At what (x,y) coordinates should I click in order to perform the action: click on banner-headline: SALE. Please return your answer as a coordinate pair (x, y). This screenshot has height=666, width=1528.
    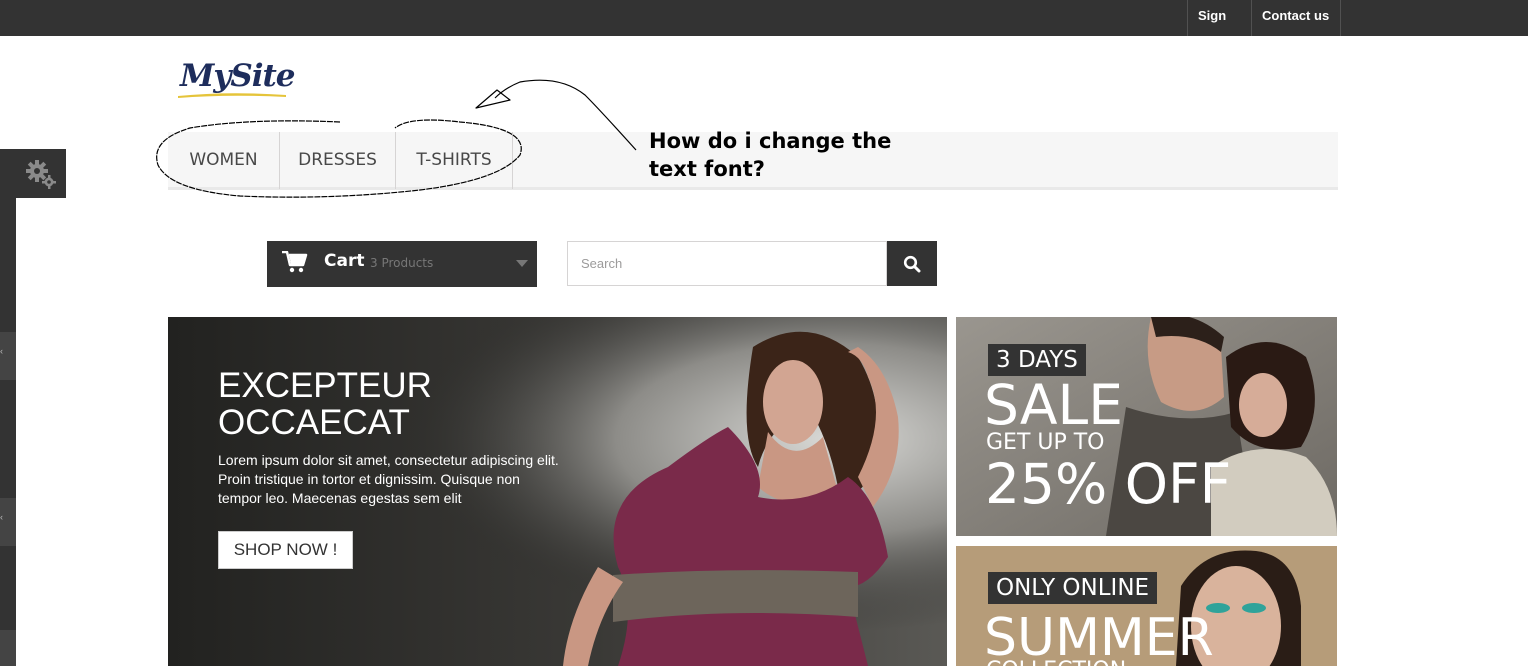
    Looking at the image, I should click on (1053, 405).